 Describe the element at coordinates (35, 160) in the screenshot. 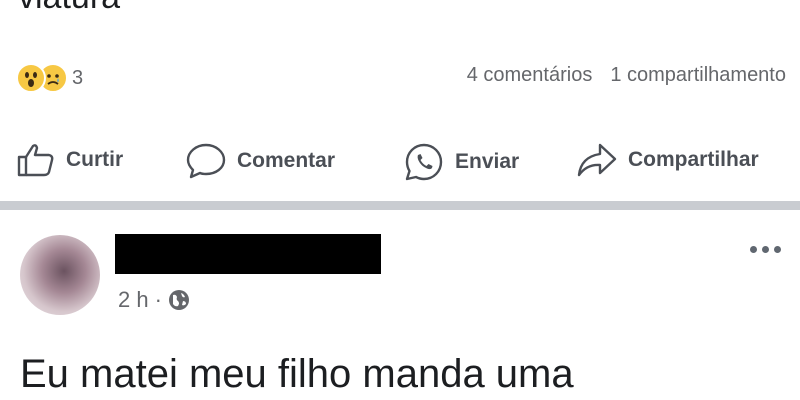

I see `thumbs-up-icon` at that location.